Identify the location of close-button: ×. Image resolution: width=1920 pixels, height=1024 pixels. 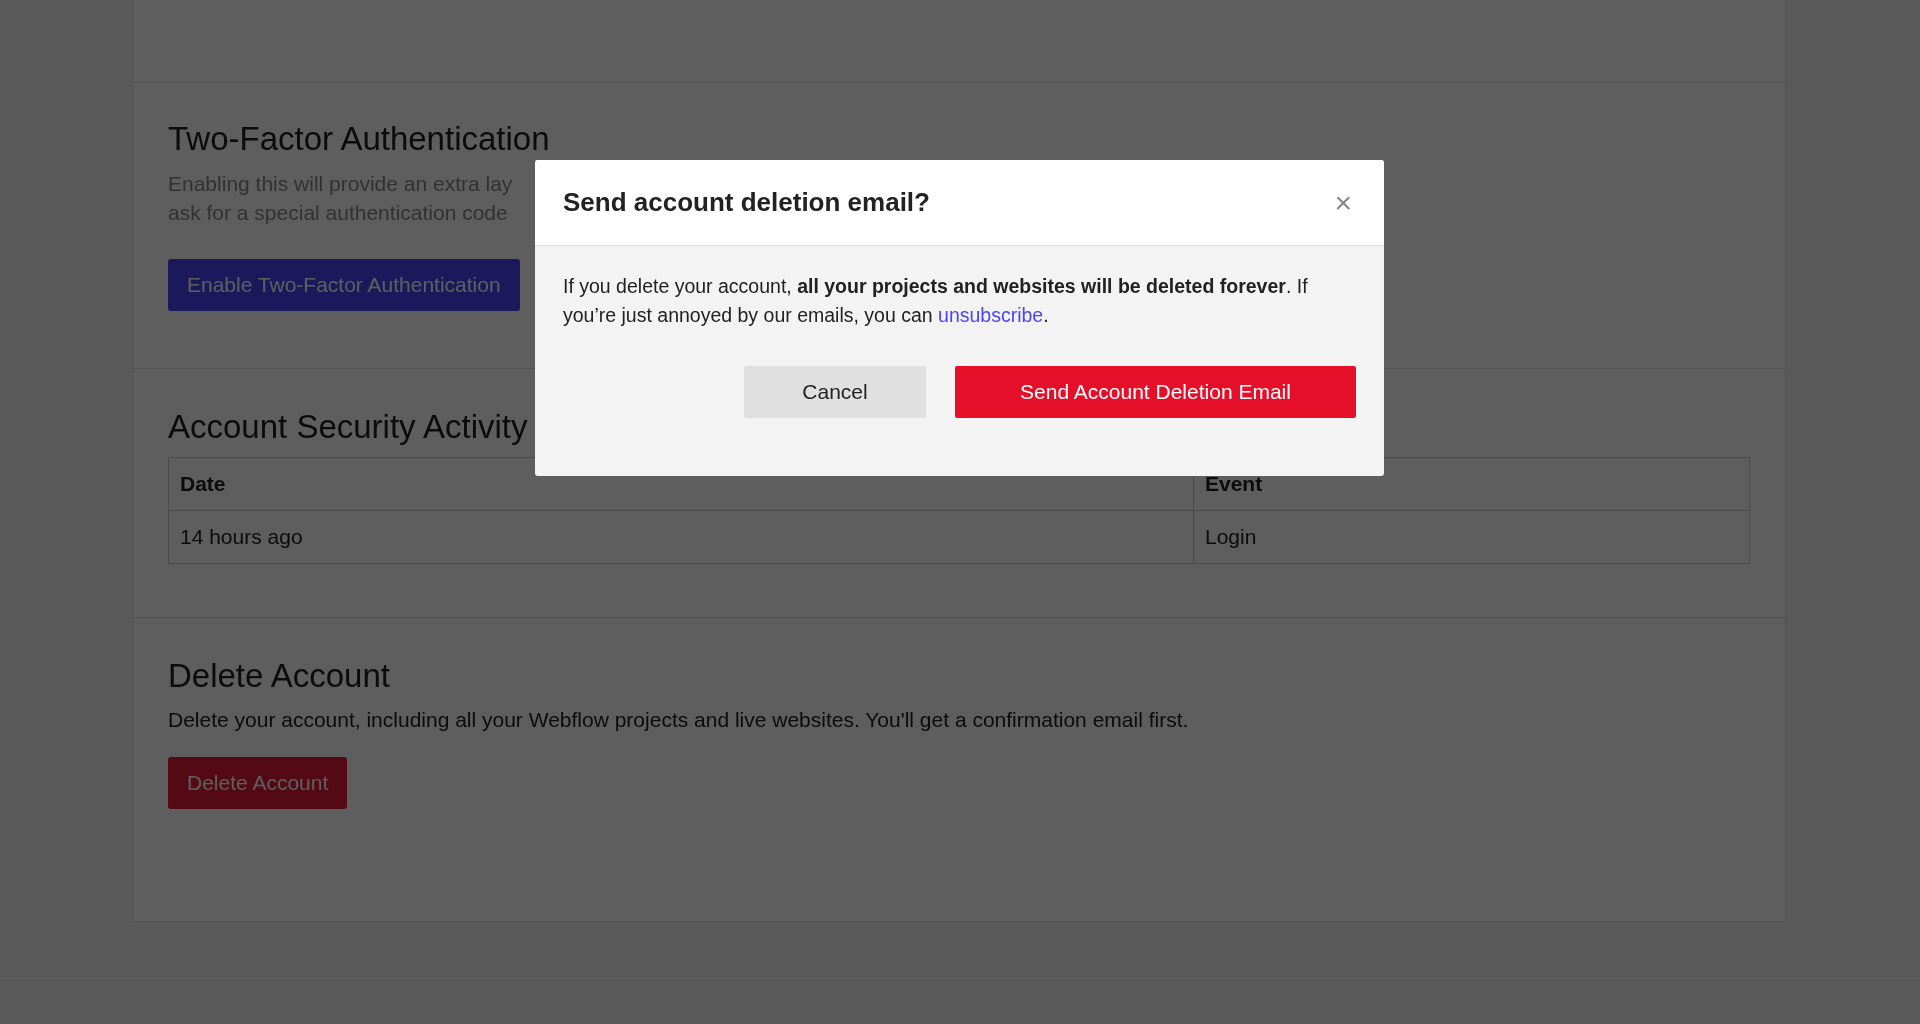
(1343, 202).